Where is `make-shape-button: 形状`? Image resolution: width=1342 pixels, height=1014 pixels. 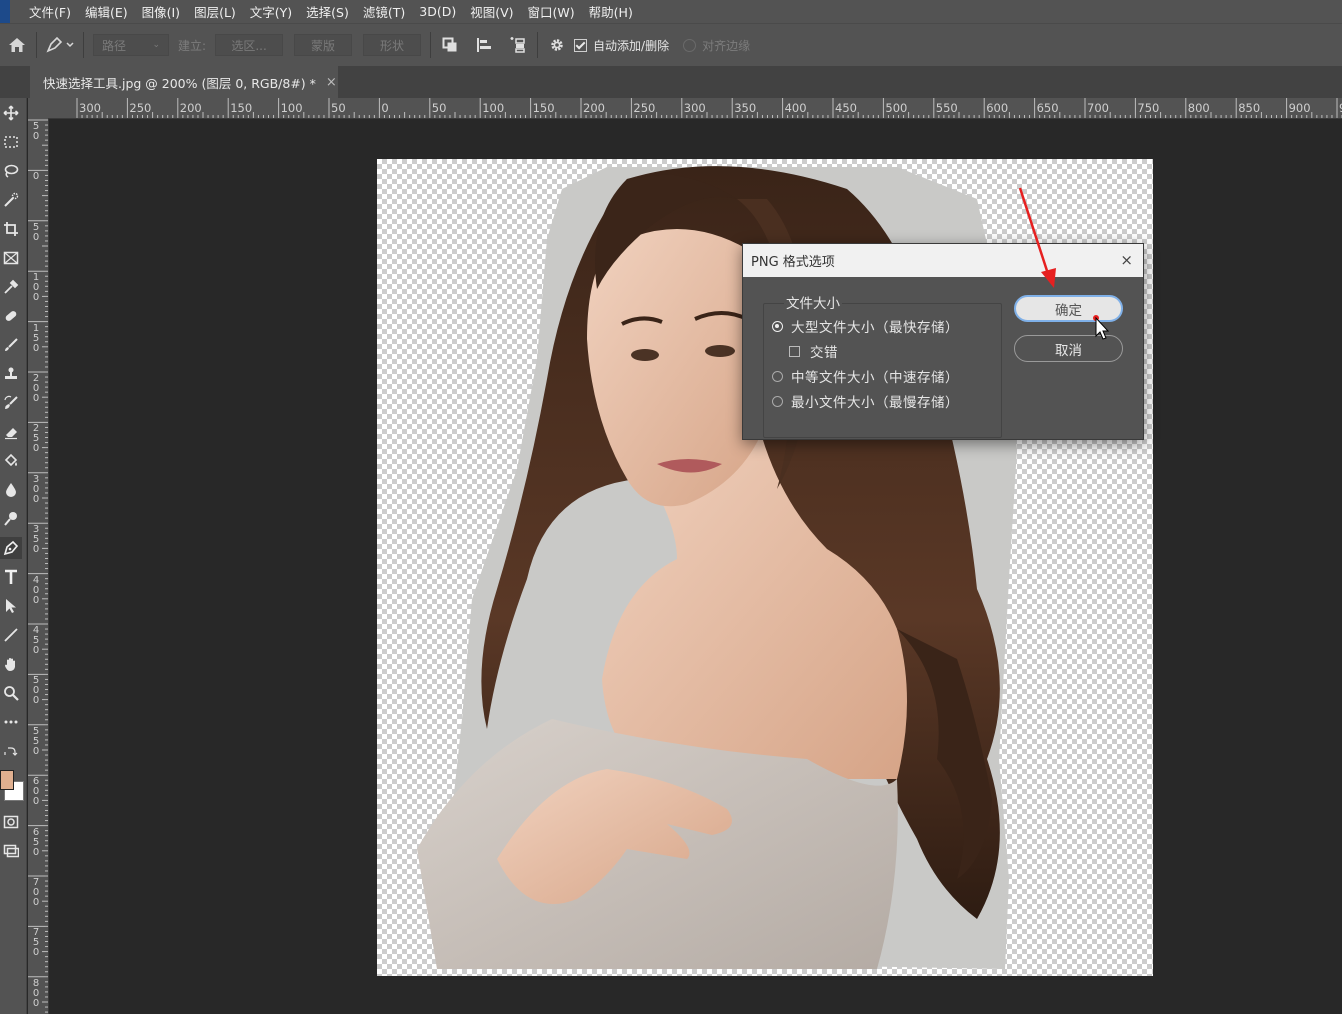 make-shape-button: 形状 is located at coordinates (392, 45).